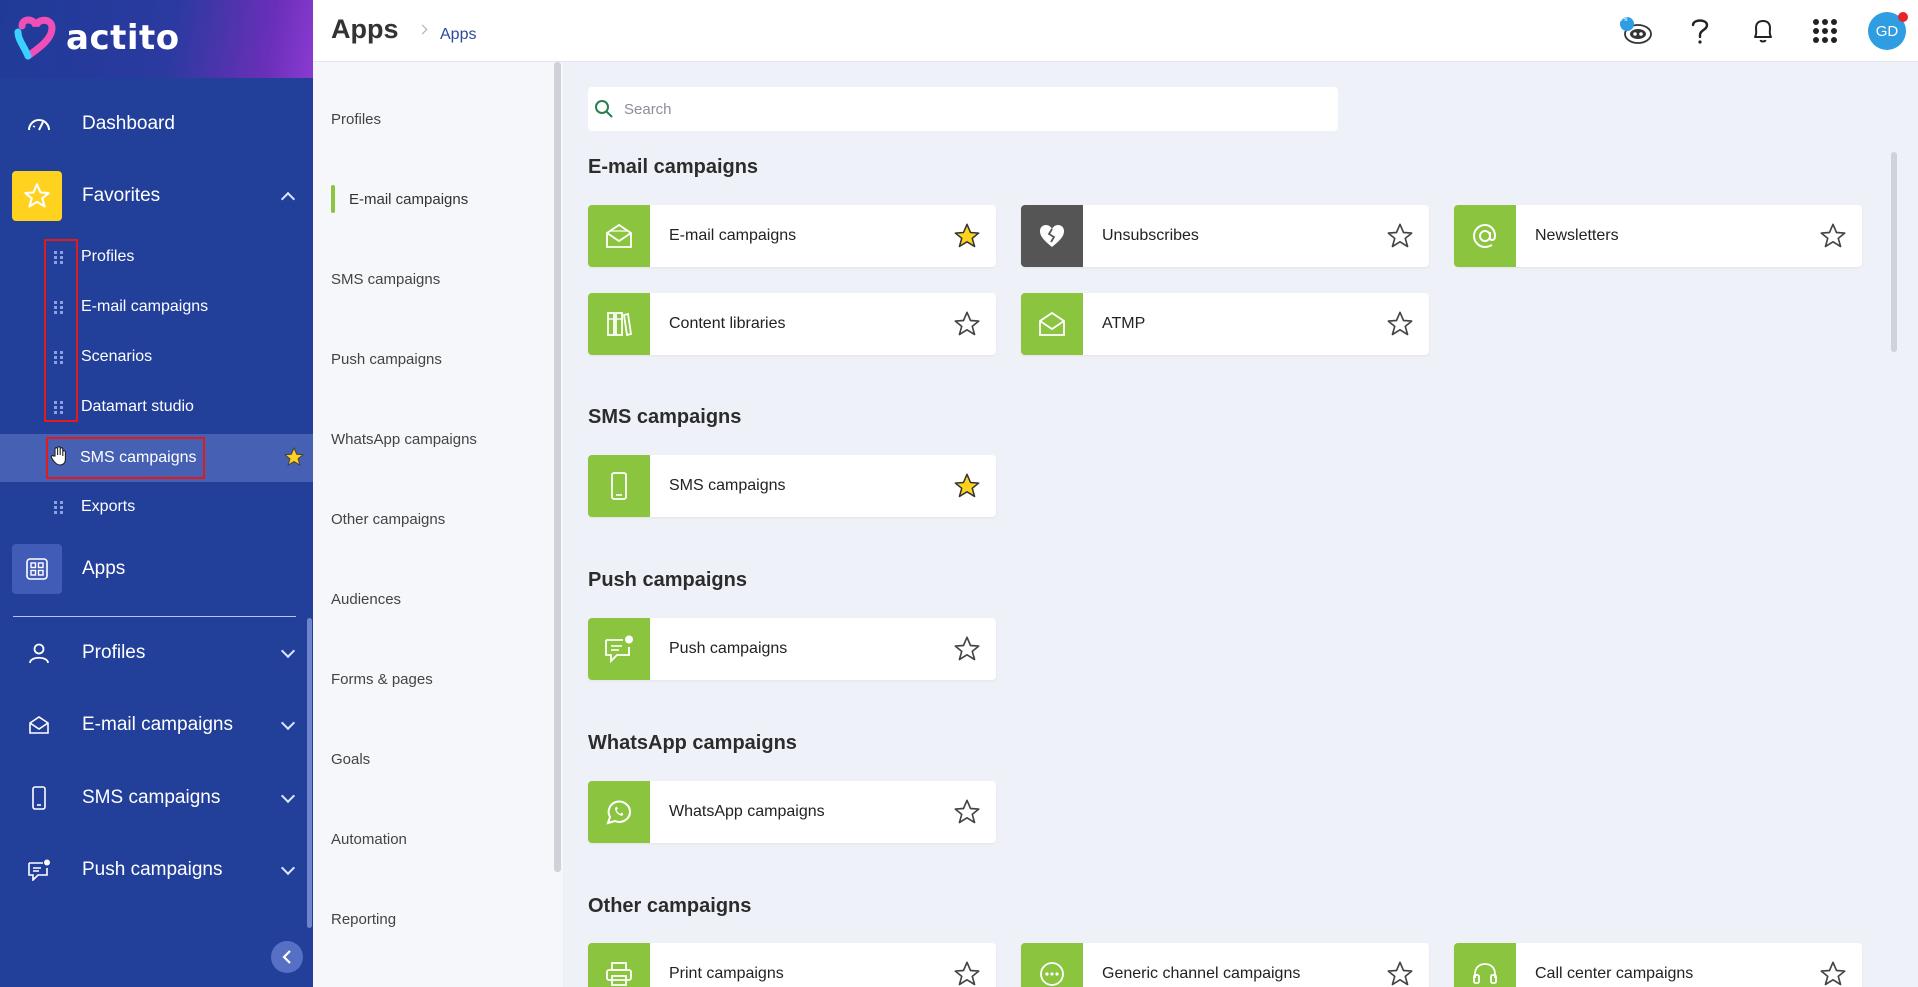  I want to click on sidebar-item-dashboard: Dashboard, so click(156, 124).